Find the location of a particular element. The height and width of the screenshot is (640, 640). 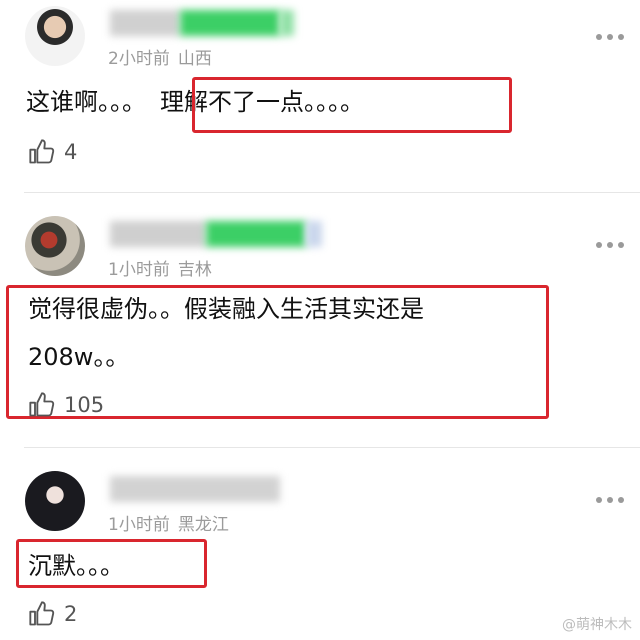

like-count: 105 is located at coordinates (84, 405).